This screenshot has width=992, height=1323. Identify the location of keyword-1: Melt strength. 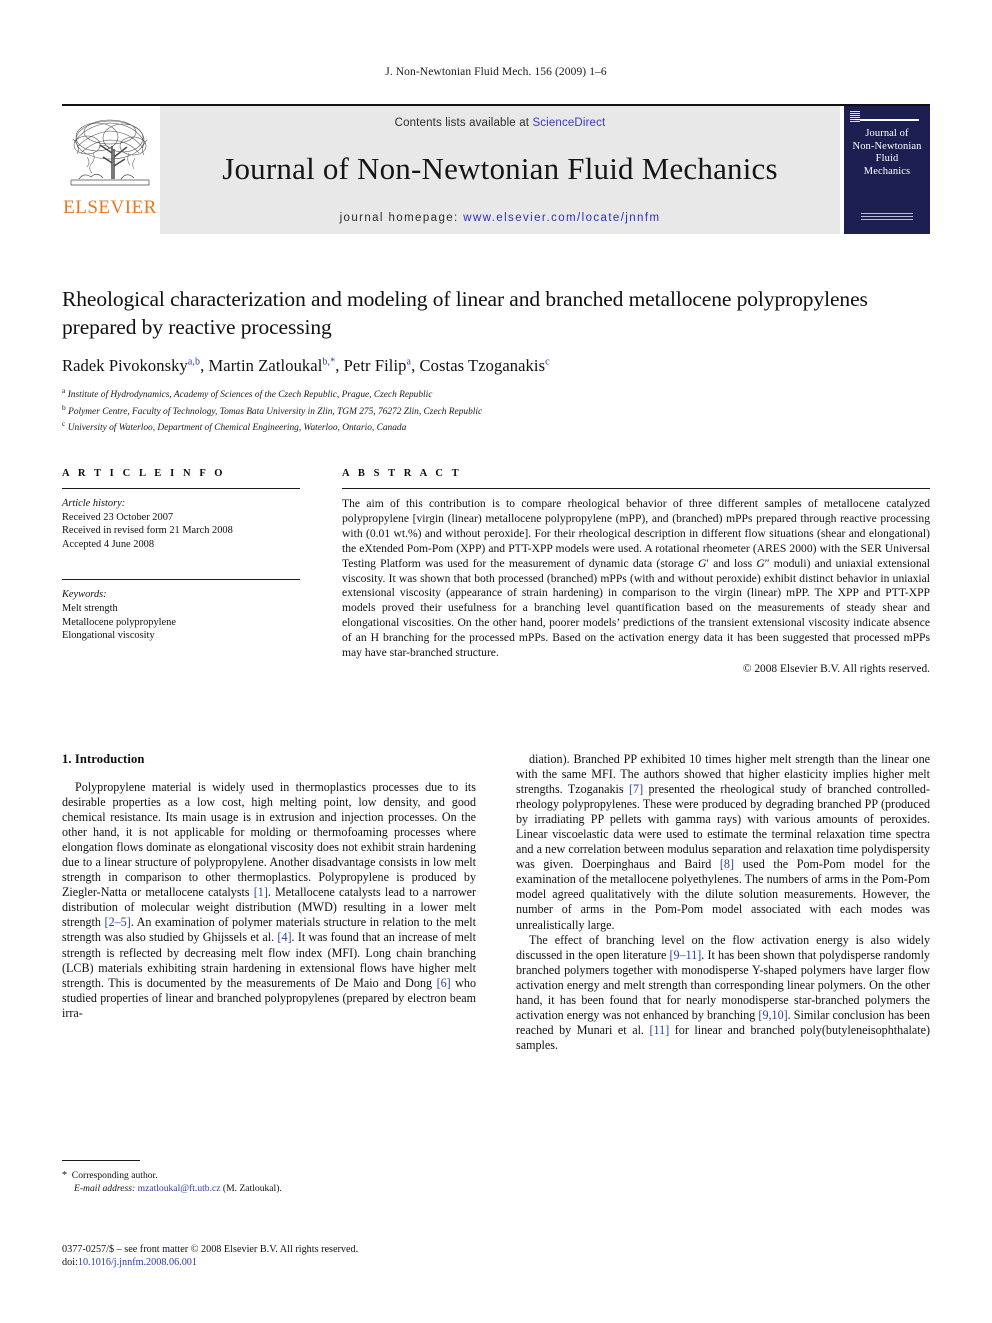
(90, 608).